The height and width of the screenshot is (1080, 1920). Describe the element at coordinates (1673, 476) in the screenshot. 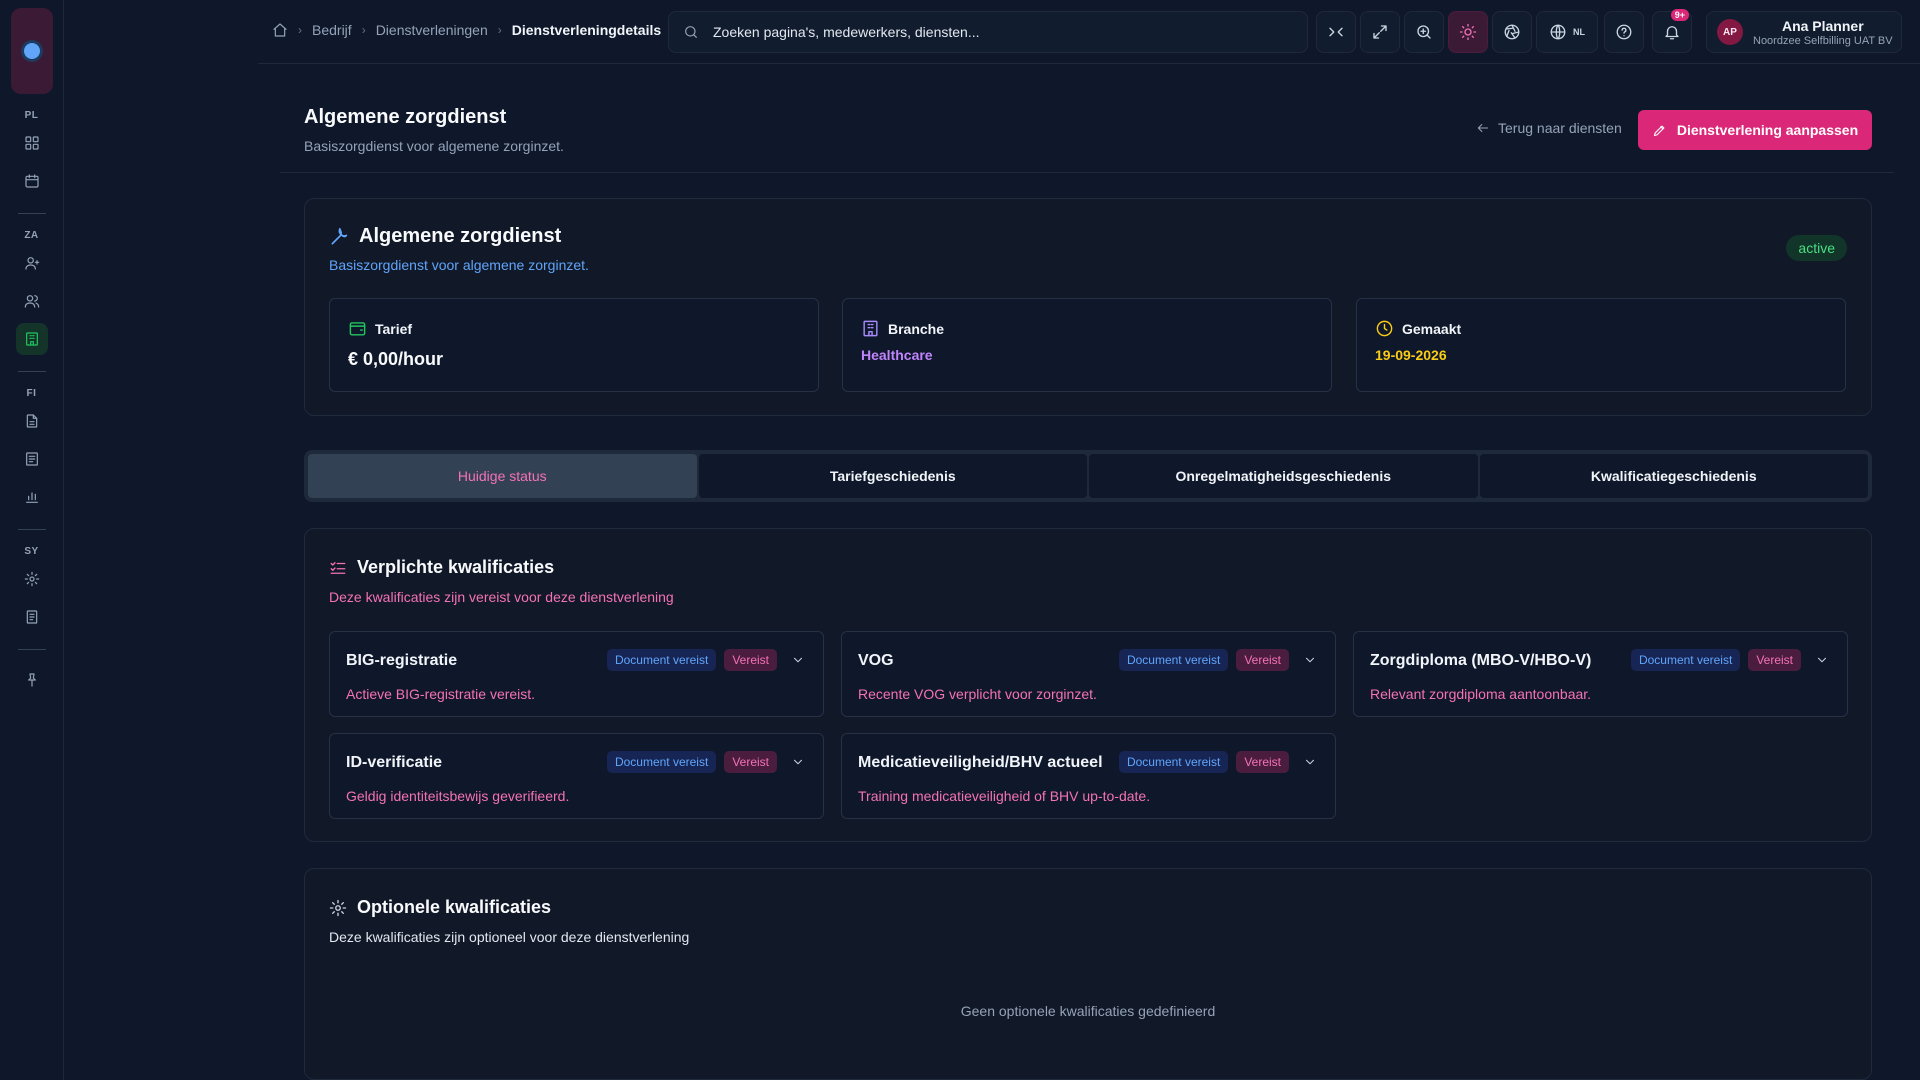

I see `tab-qualification-history: Kwalificatiegeschiedenis` at that location.